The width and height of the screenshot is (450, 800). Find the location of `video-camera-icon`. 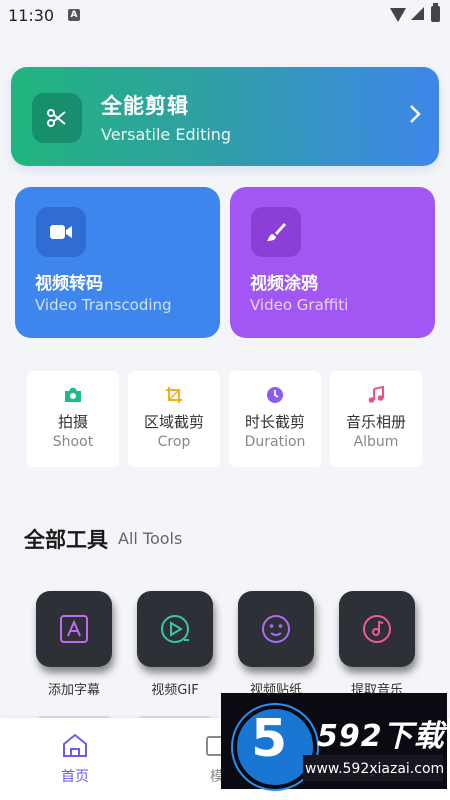

video-camera-icon is located at coordinates (61, 232).